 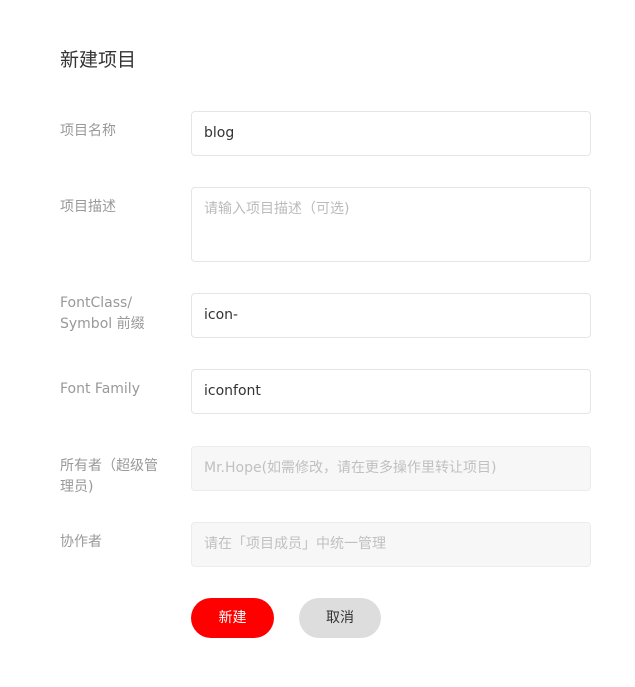 What do you see at coordinates (102, 324) in the screenshot?
I see `prefix-label-line2: Symbol 前缀` at bounding box center [102, 324].